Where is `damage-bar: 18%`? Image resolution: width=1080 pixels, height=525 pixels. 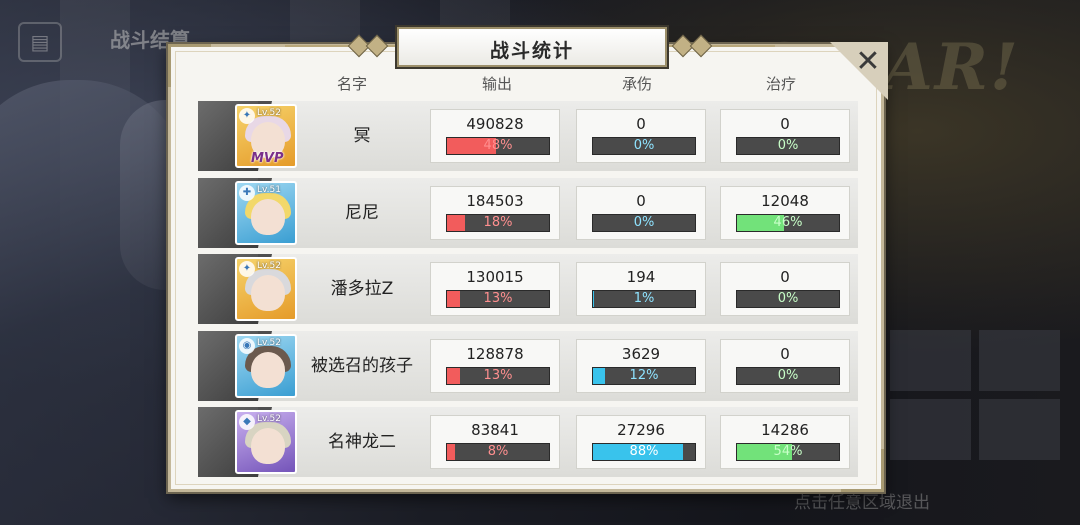
damage-bar: 18% is located at coordinates (498, 223).